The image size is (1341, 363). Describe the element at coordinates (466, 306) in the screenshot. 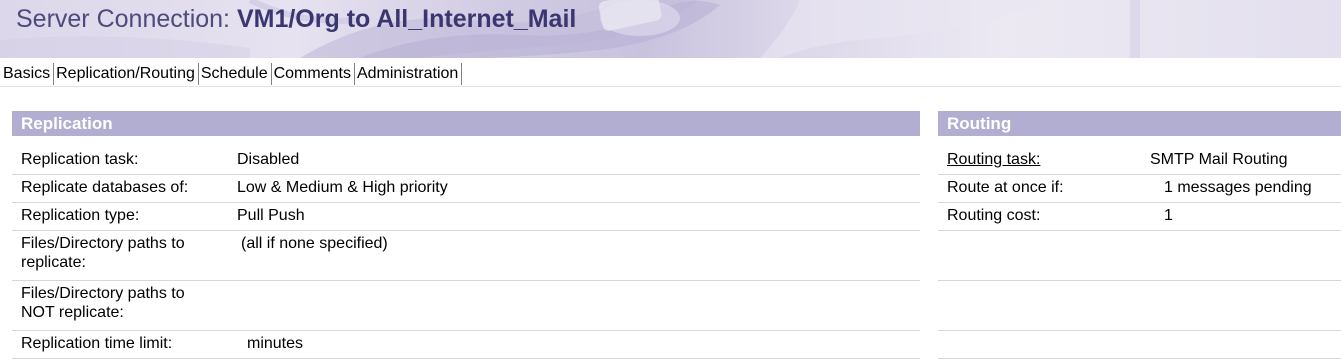

I see `not-replicate-paths-row: Files/Directory paths to NOT replicate:` at that location.